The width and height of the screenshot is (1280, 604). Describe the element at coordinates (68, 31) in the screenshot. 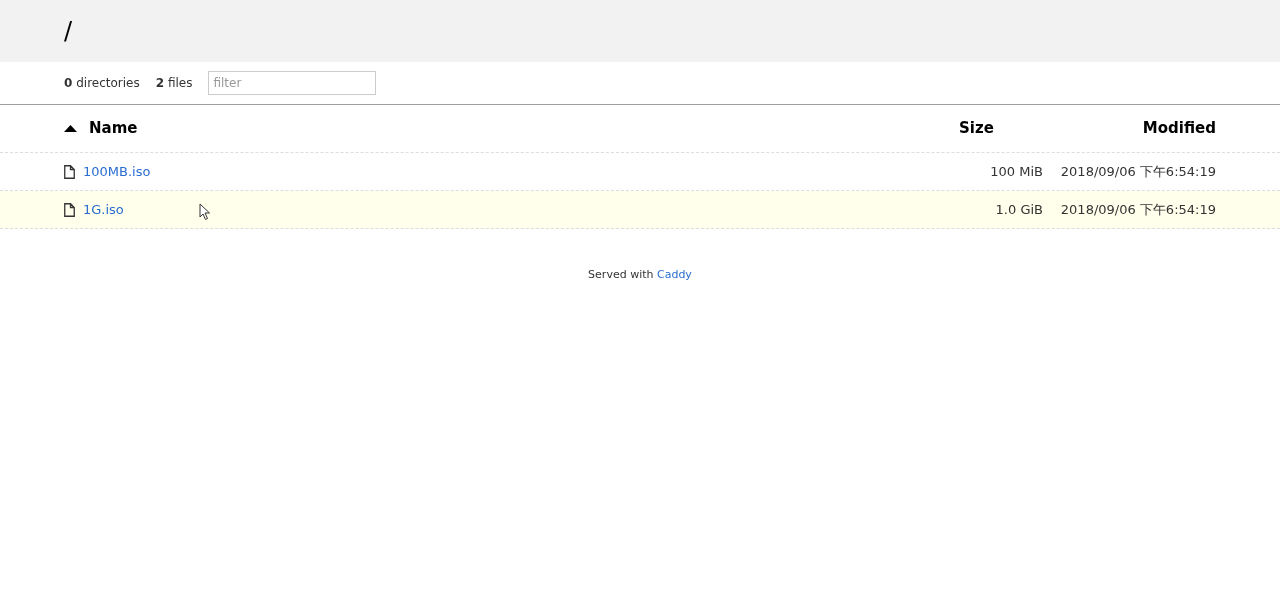

I see `path-title: /` at that location.